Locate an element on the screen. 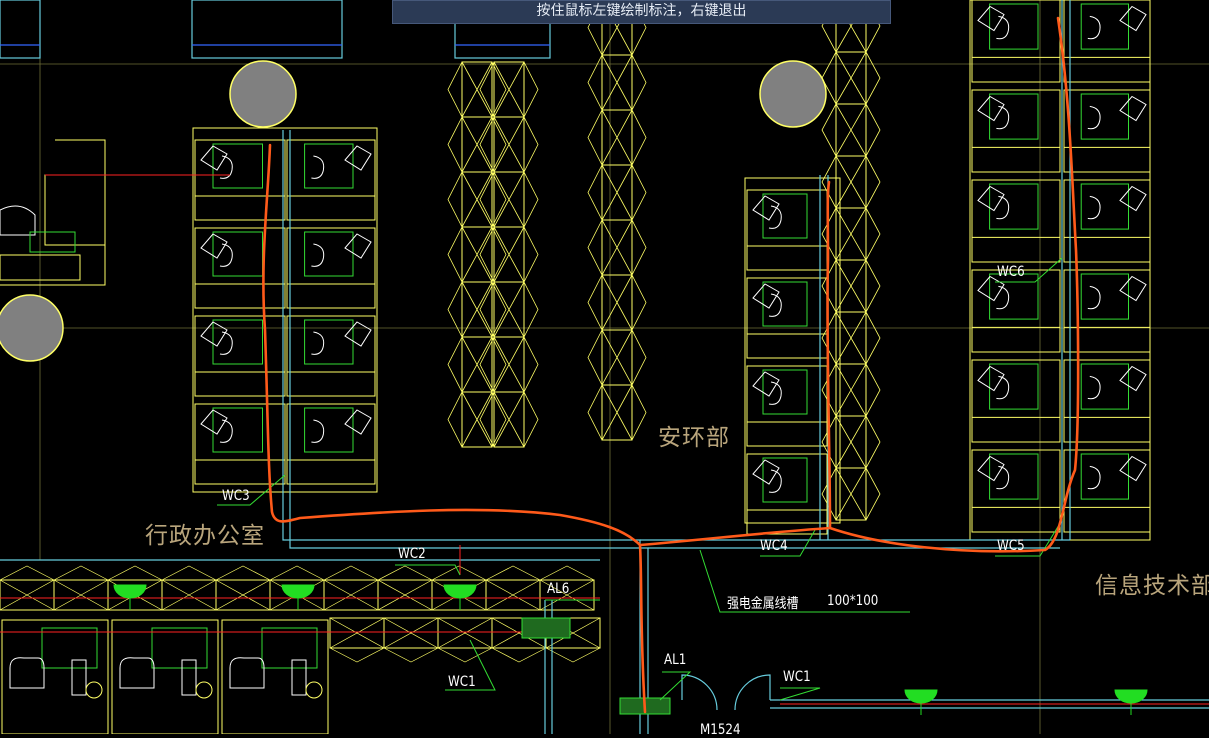  label-wc4: WC4 is located at coordinates (774, 546).